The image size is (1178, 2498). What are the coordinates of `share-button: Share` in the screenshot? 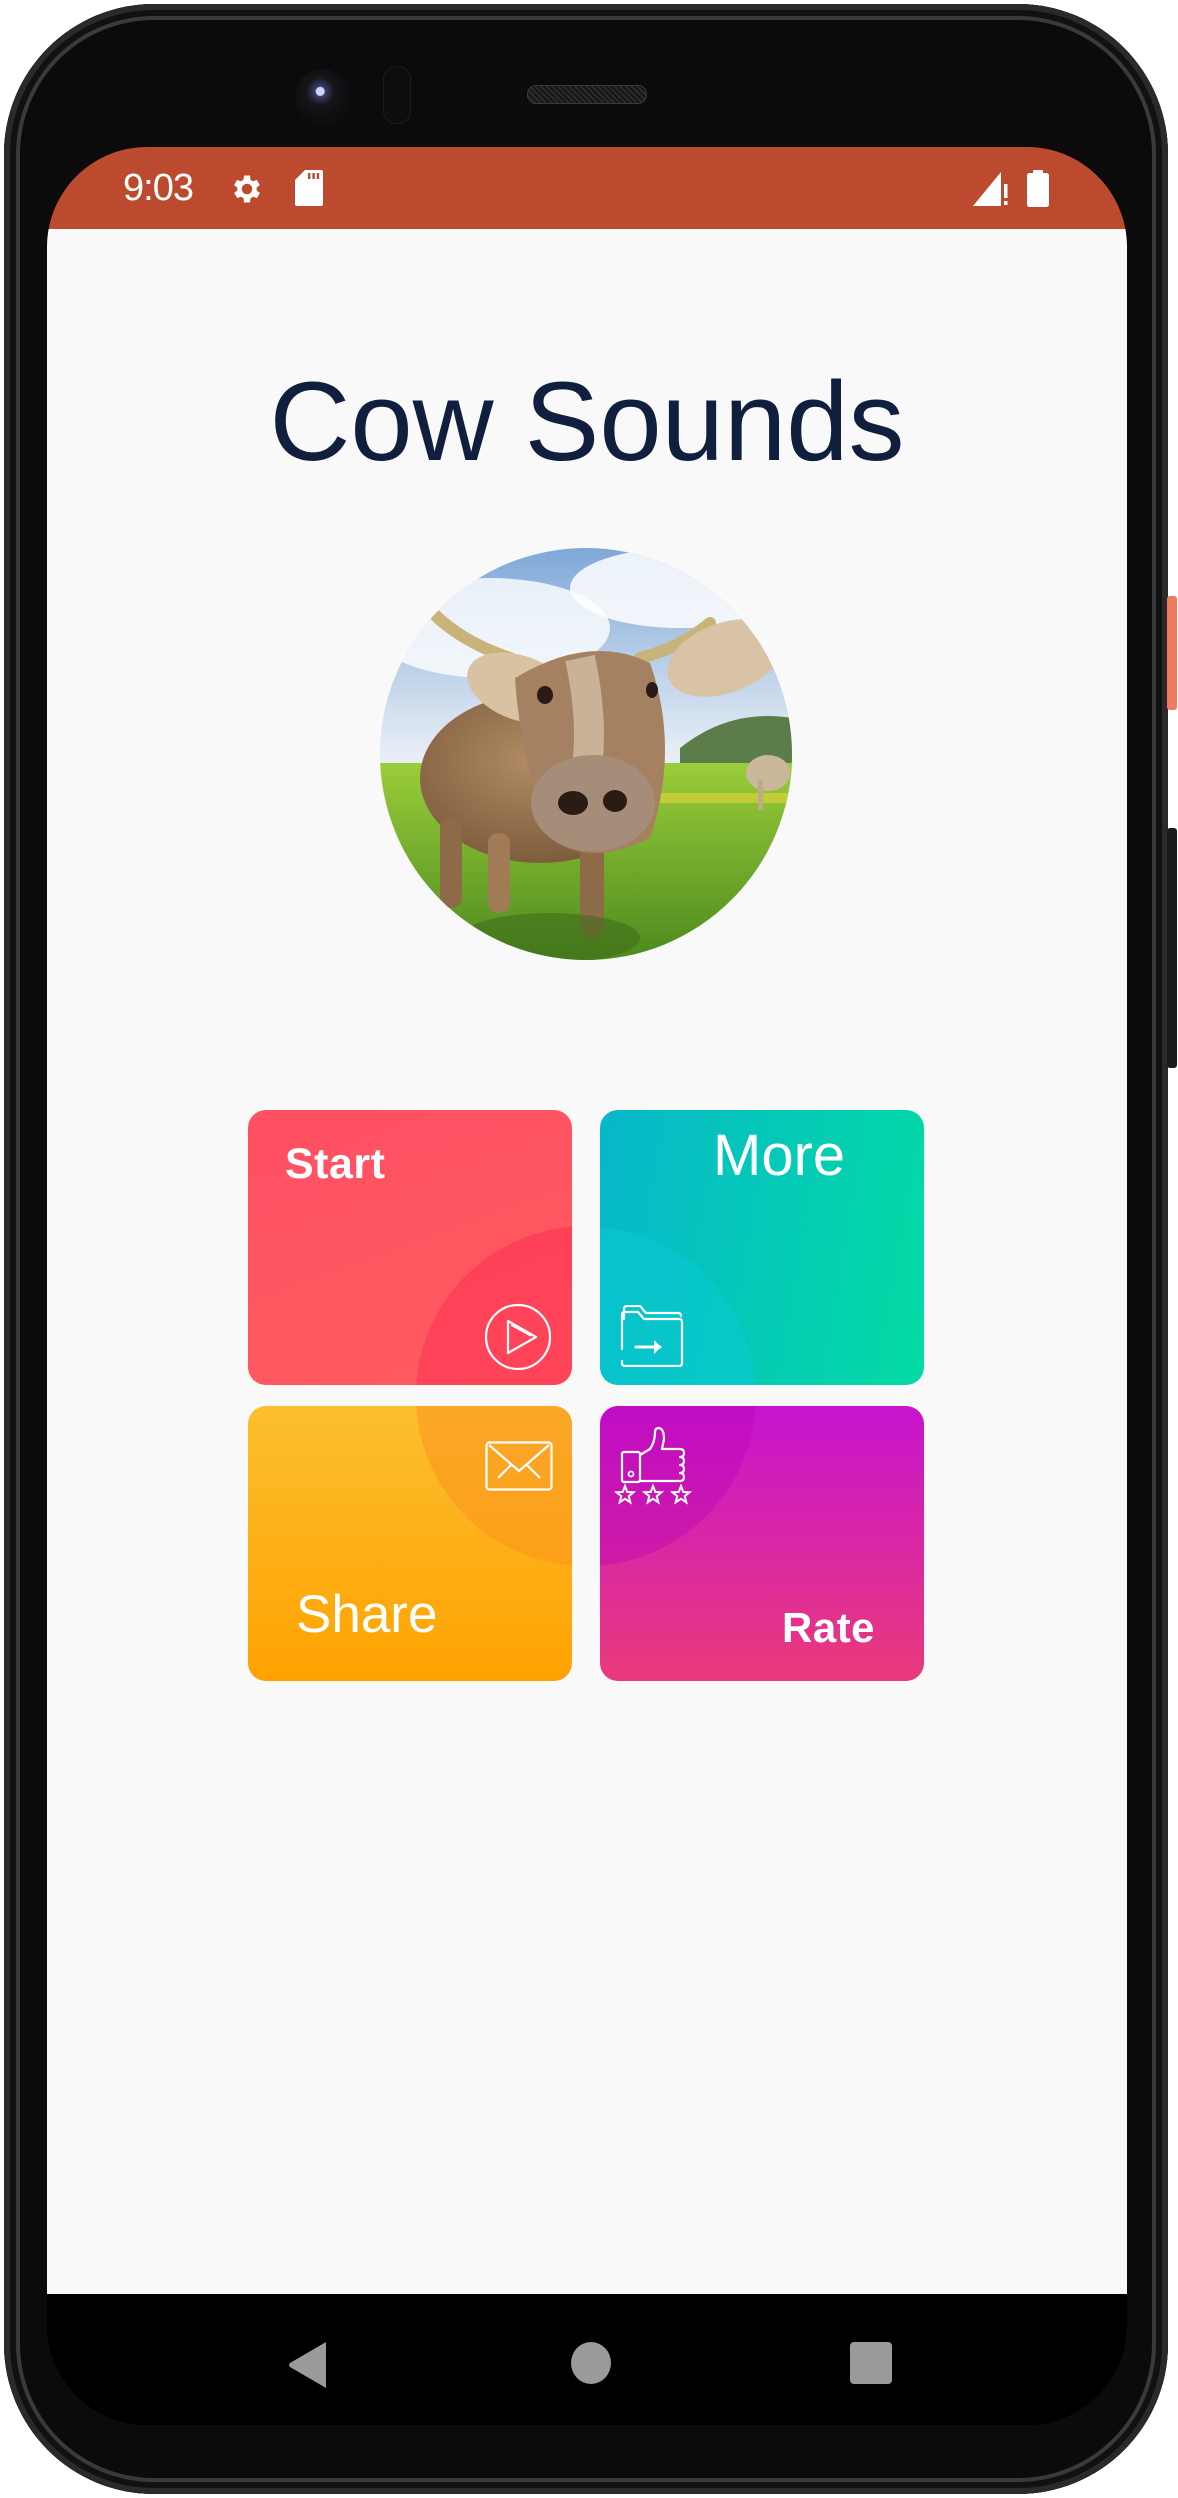 It's located at (410, 1543).